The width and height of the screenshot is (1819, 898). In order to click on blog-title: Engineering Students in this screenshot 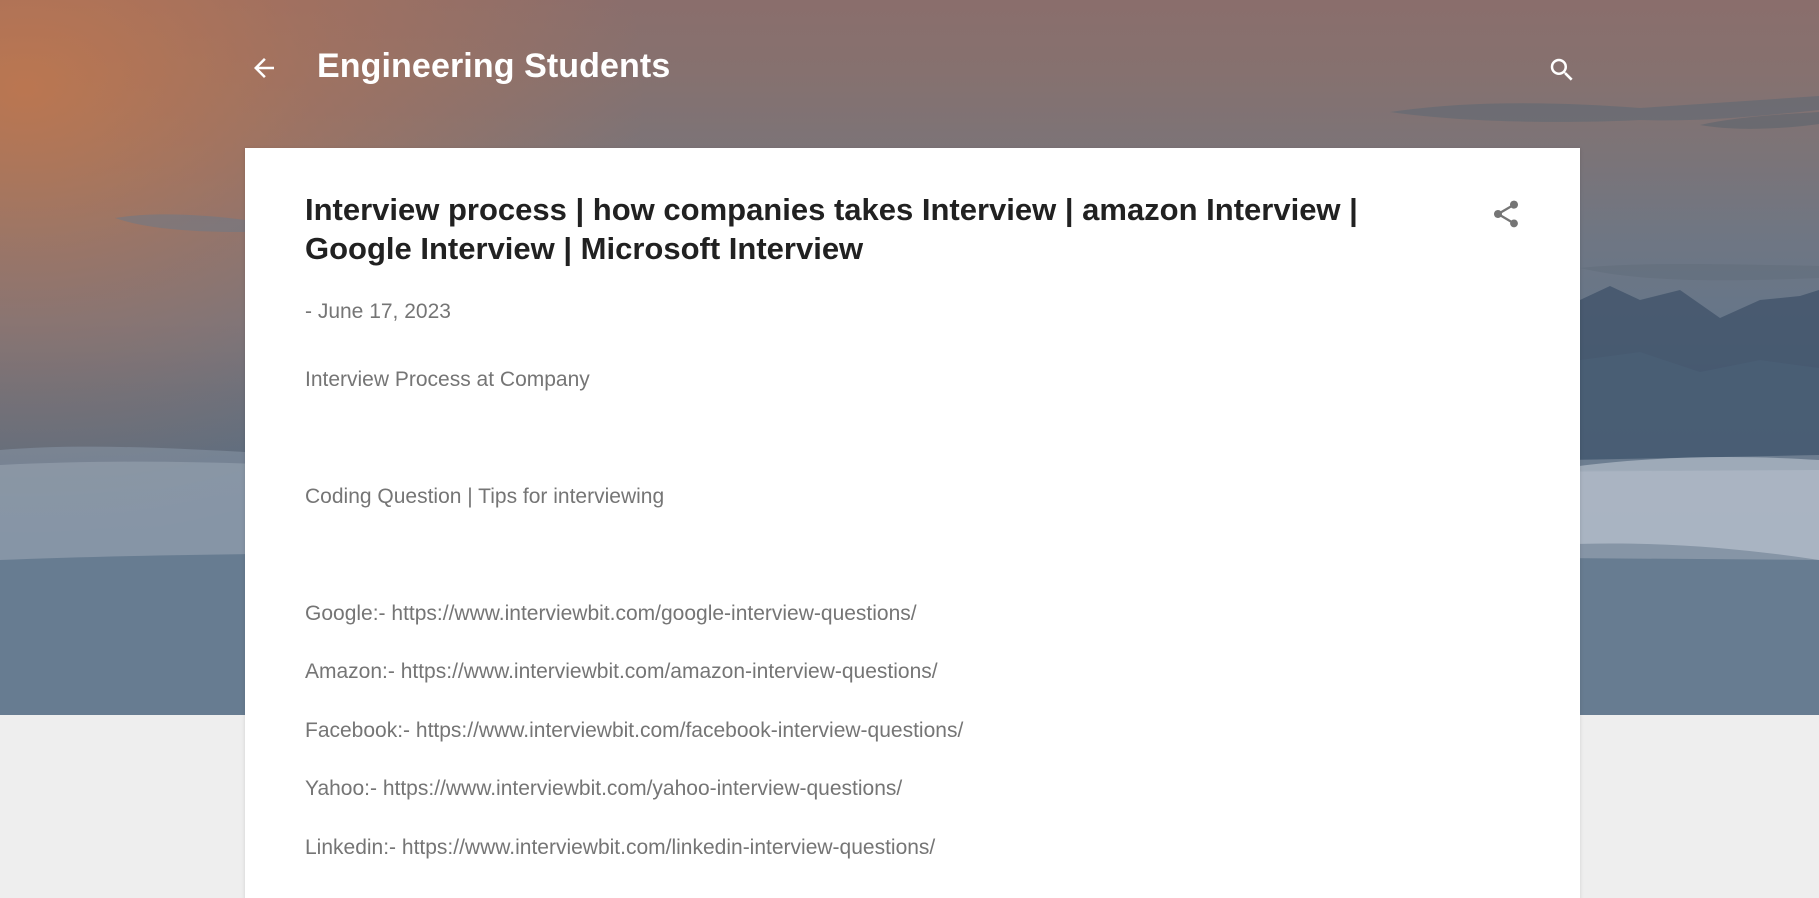, I will do `click(493, 66)`.